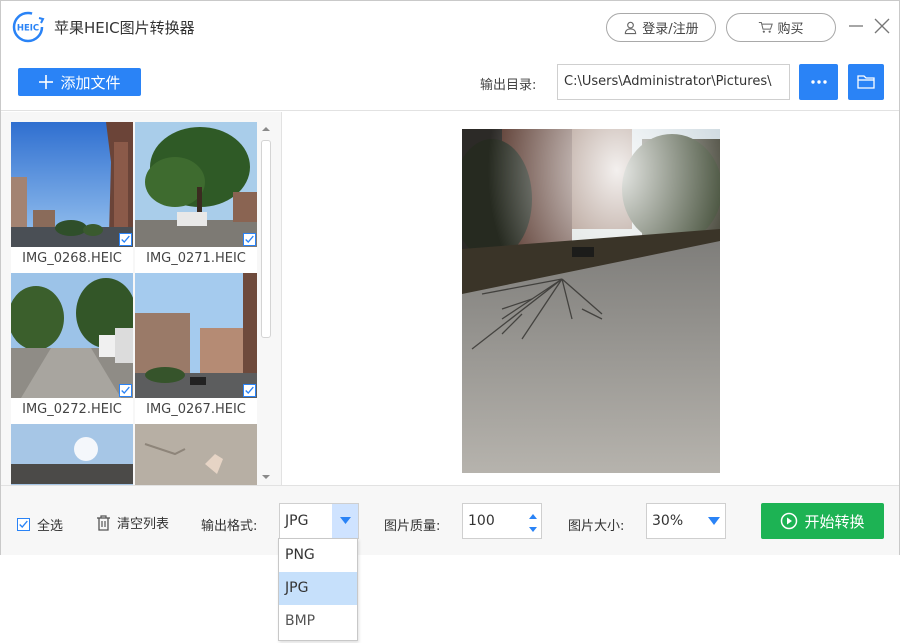  What do you see at coordinates (318, 555) in the screenshot?
I see `format-option-png: PNG` at bounding box center [318, 555].